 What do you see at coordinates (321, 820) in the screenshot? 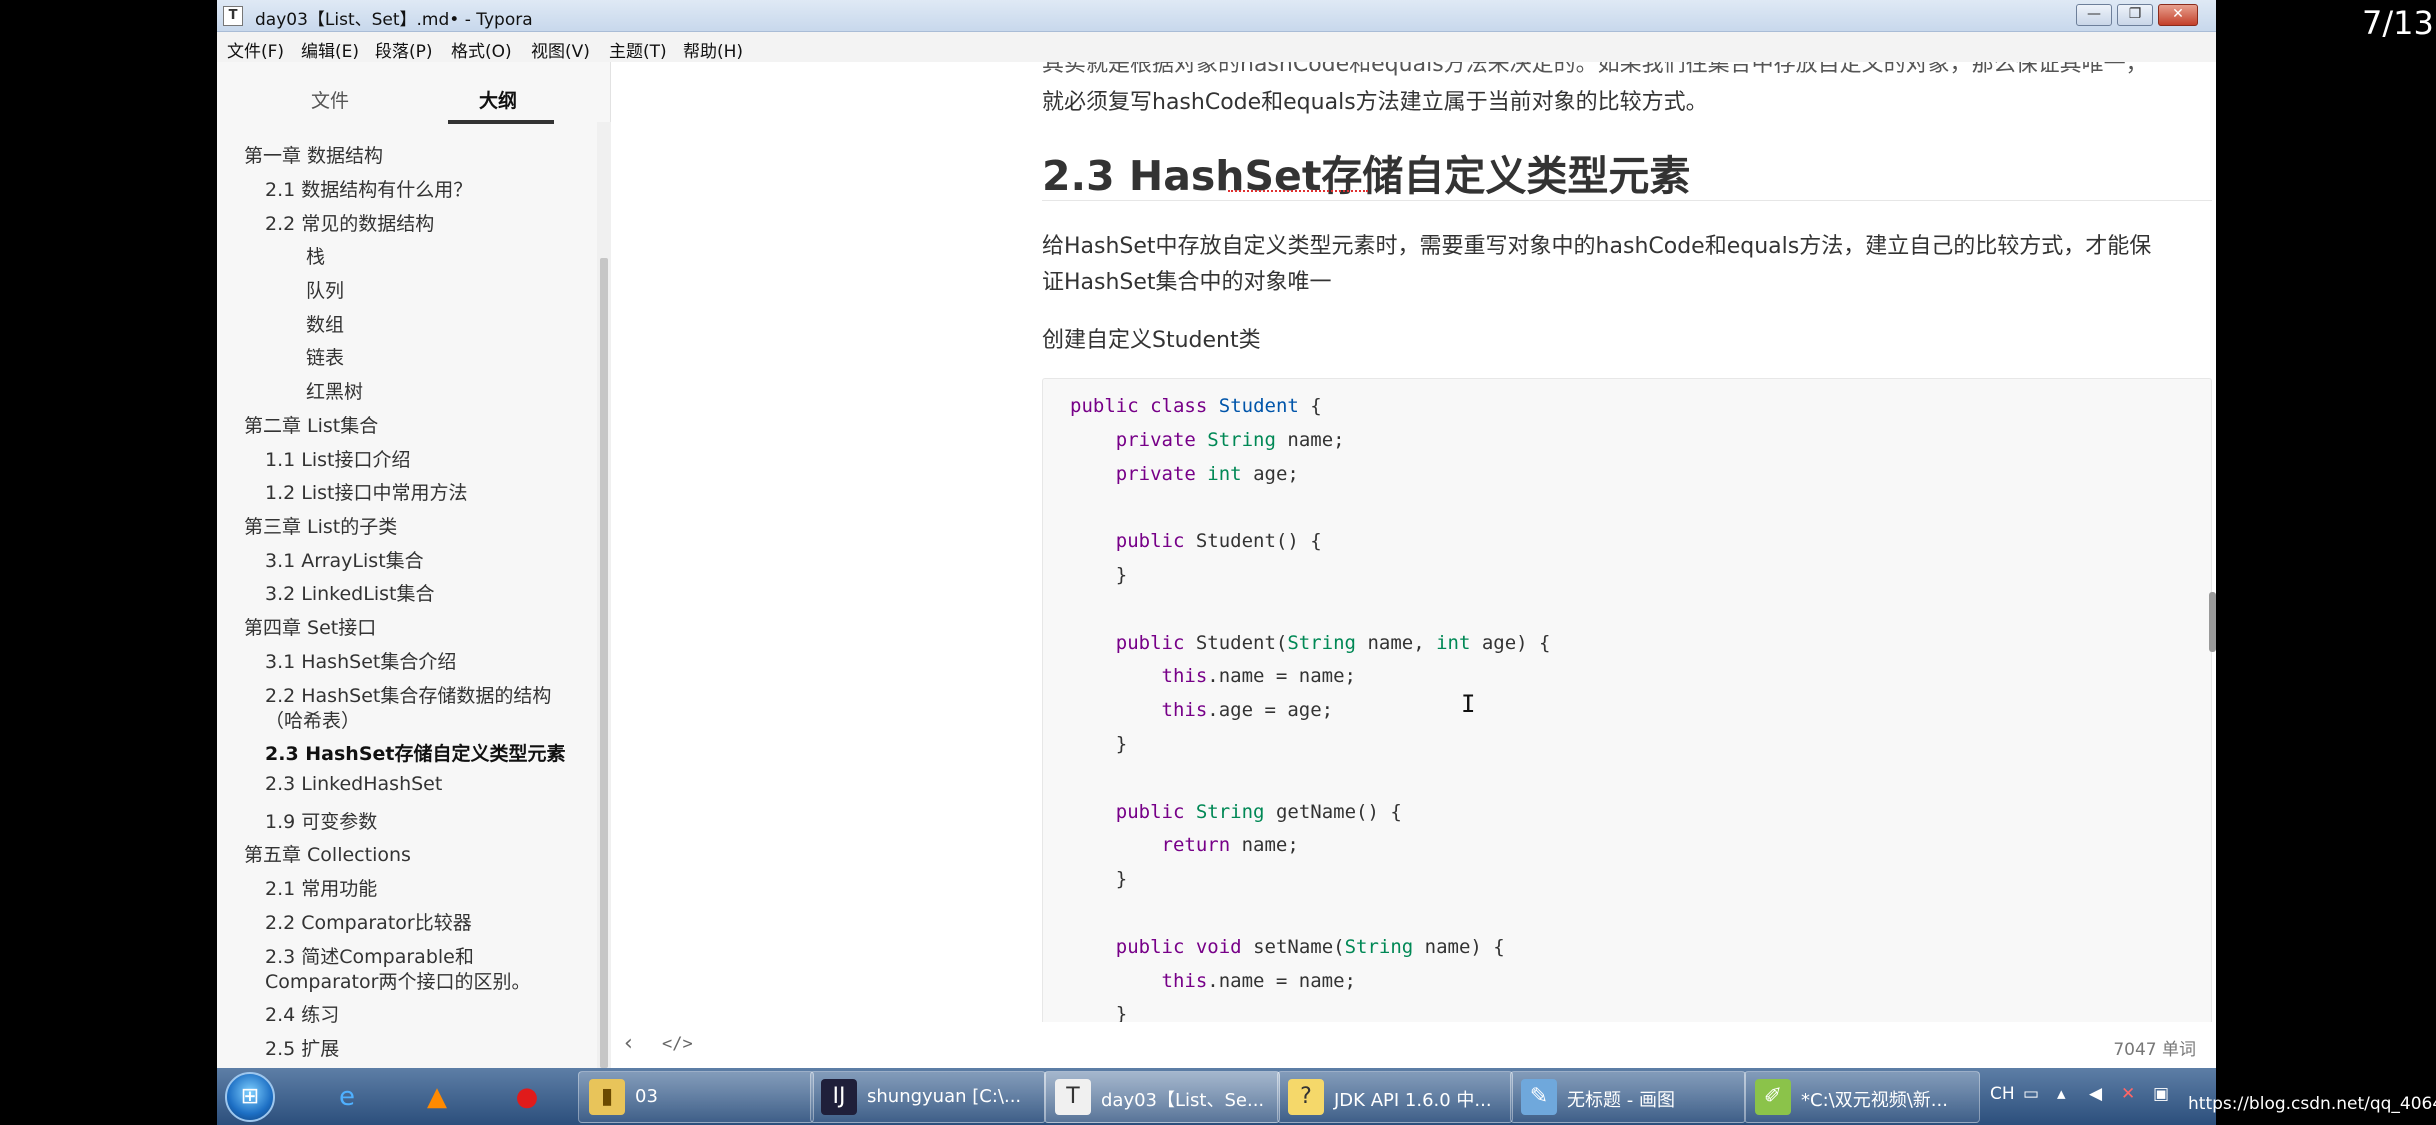
I see `outline-item: 1.9 可变参数` at bounding box center [321, 820].